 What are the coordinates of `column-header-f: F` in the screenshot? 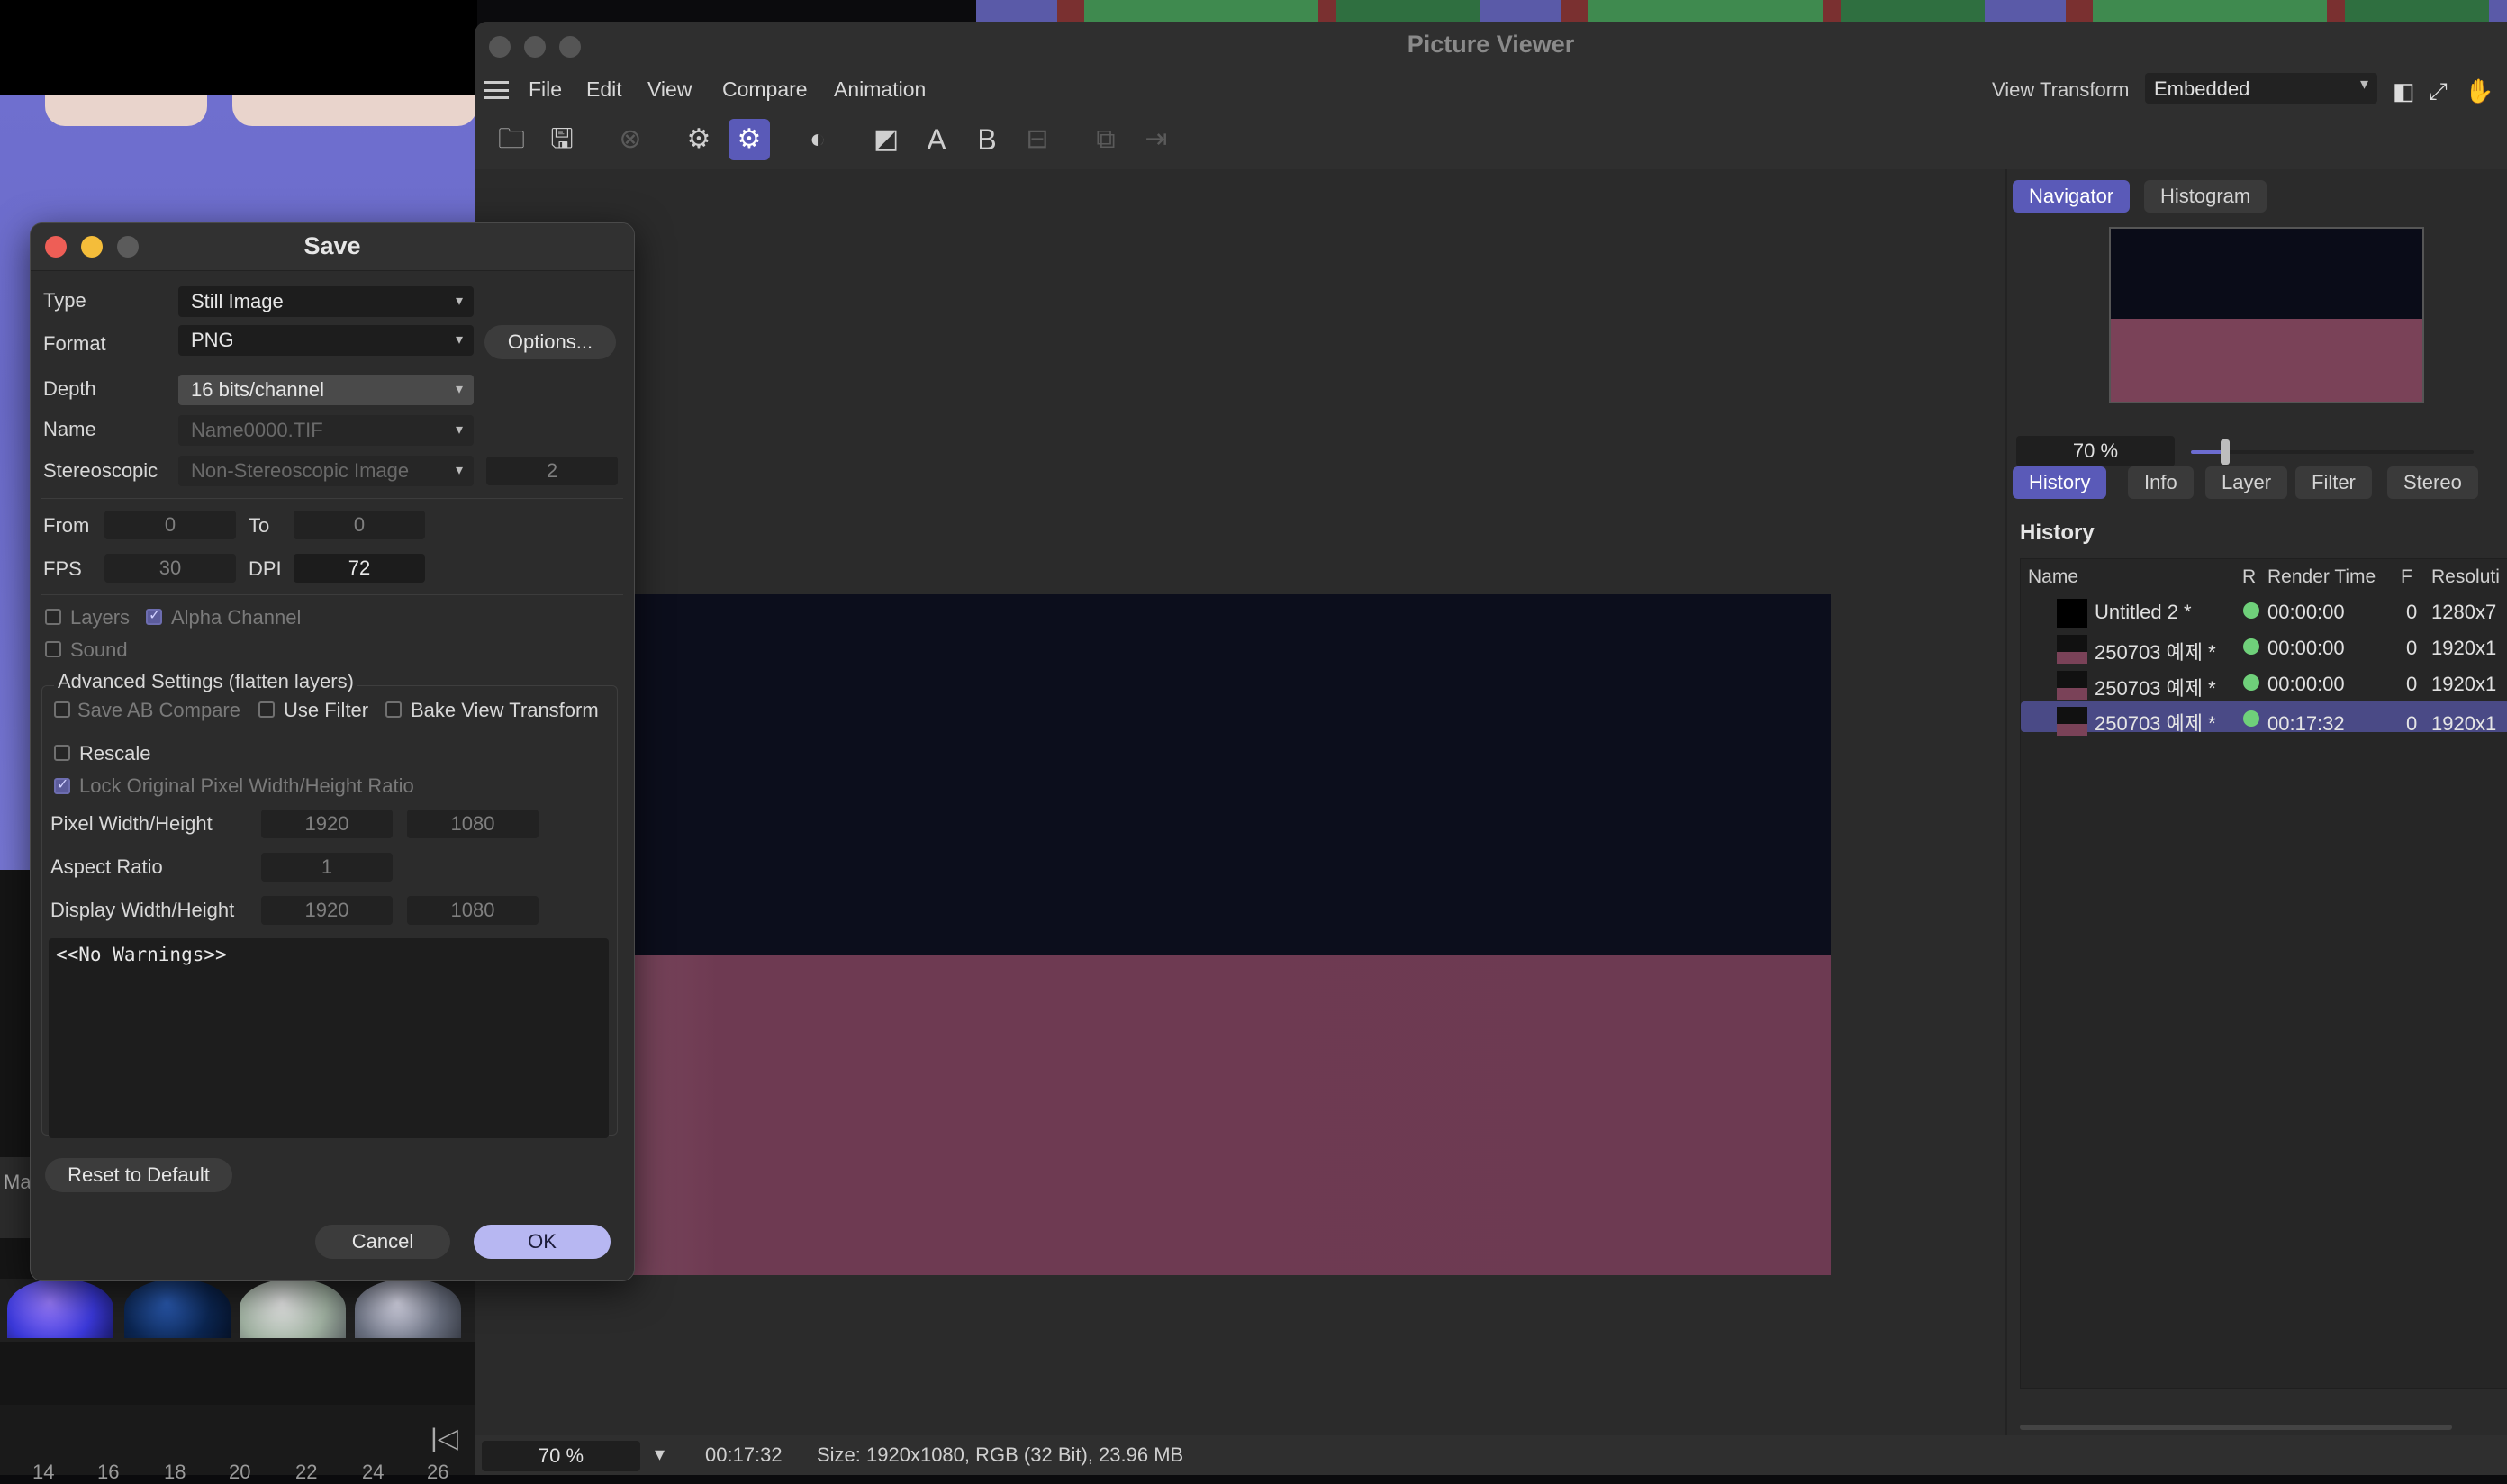 It's located at (2406, 577).